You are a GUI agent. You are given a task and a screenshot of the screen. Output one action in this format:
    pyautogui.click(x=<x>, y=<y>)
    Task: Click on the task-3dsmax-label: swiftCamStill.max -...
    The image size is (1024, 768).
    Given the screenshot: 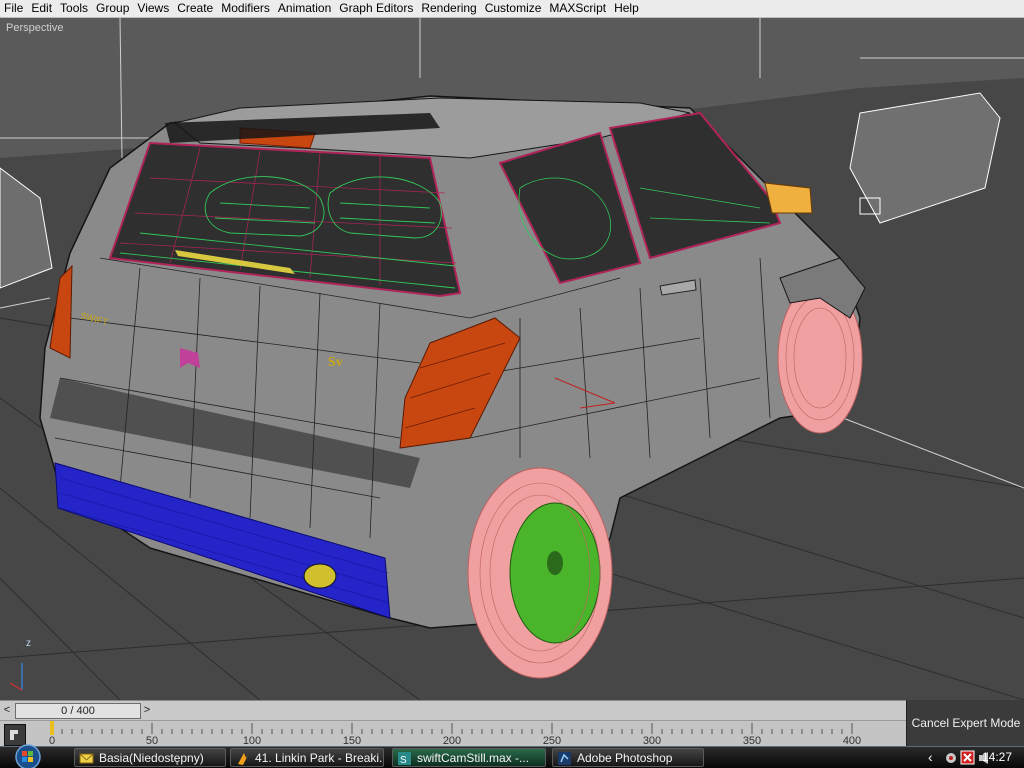 What is the action you would take?
    pyautogui.click(x=473, y=758)
    